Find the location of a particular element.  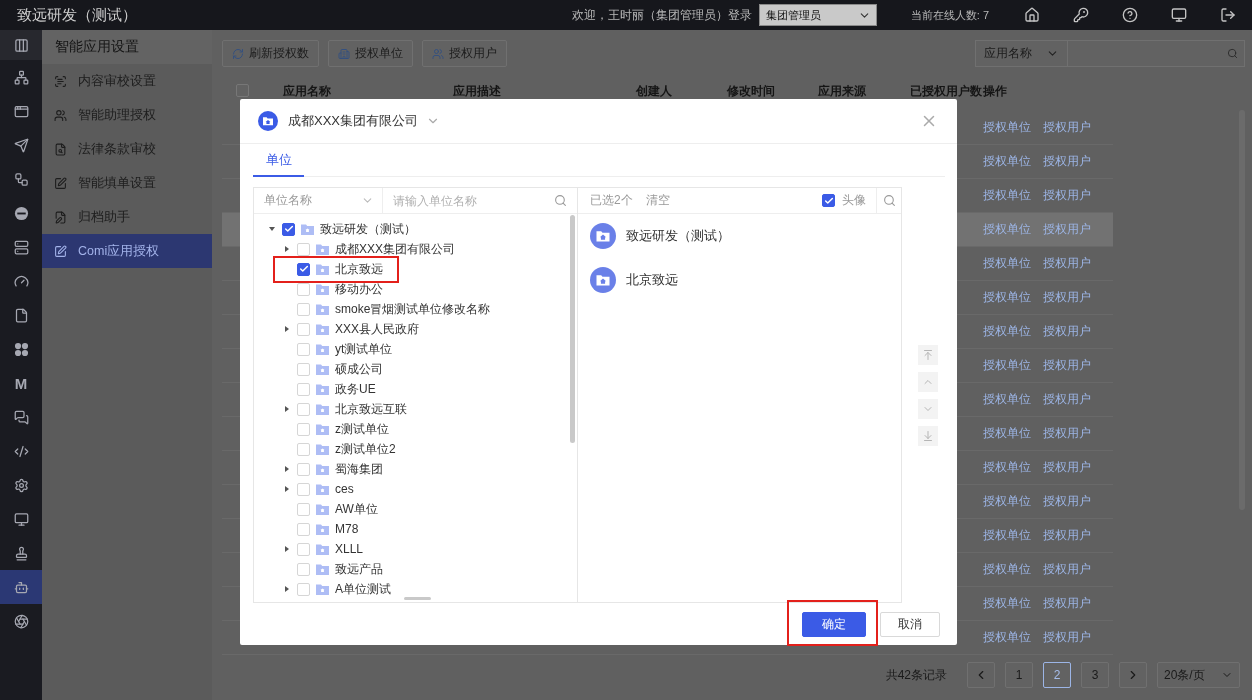

tree-item: 蜀海集团 is located at coordinates (359, 469).